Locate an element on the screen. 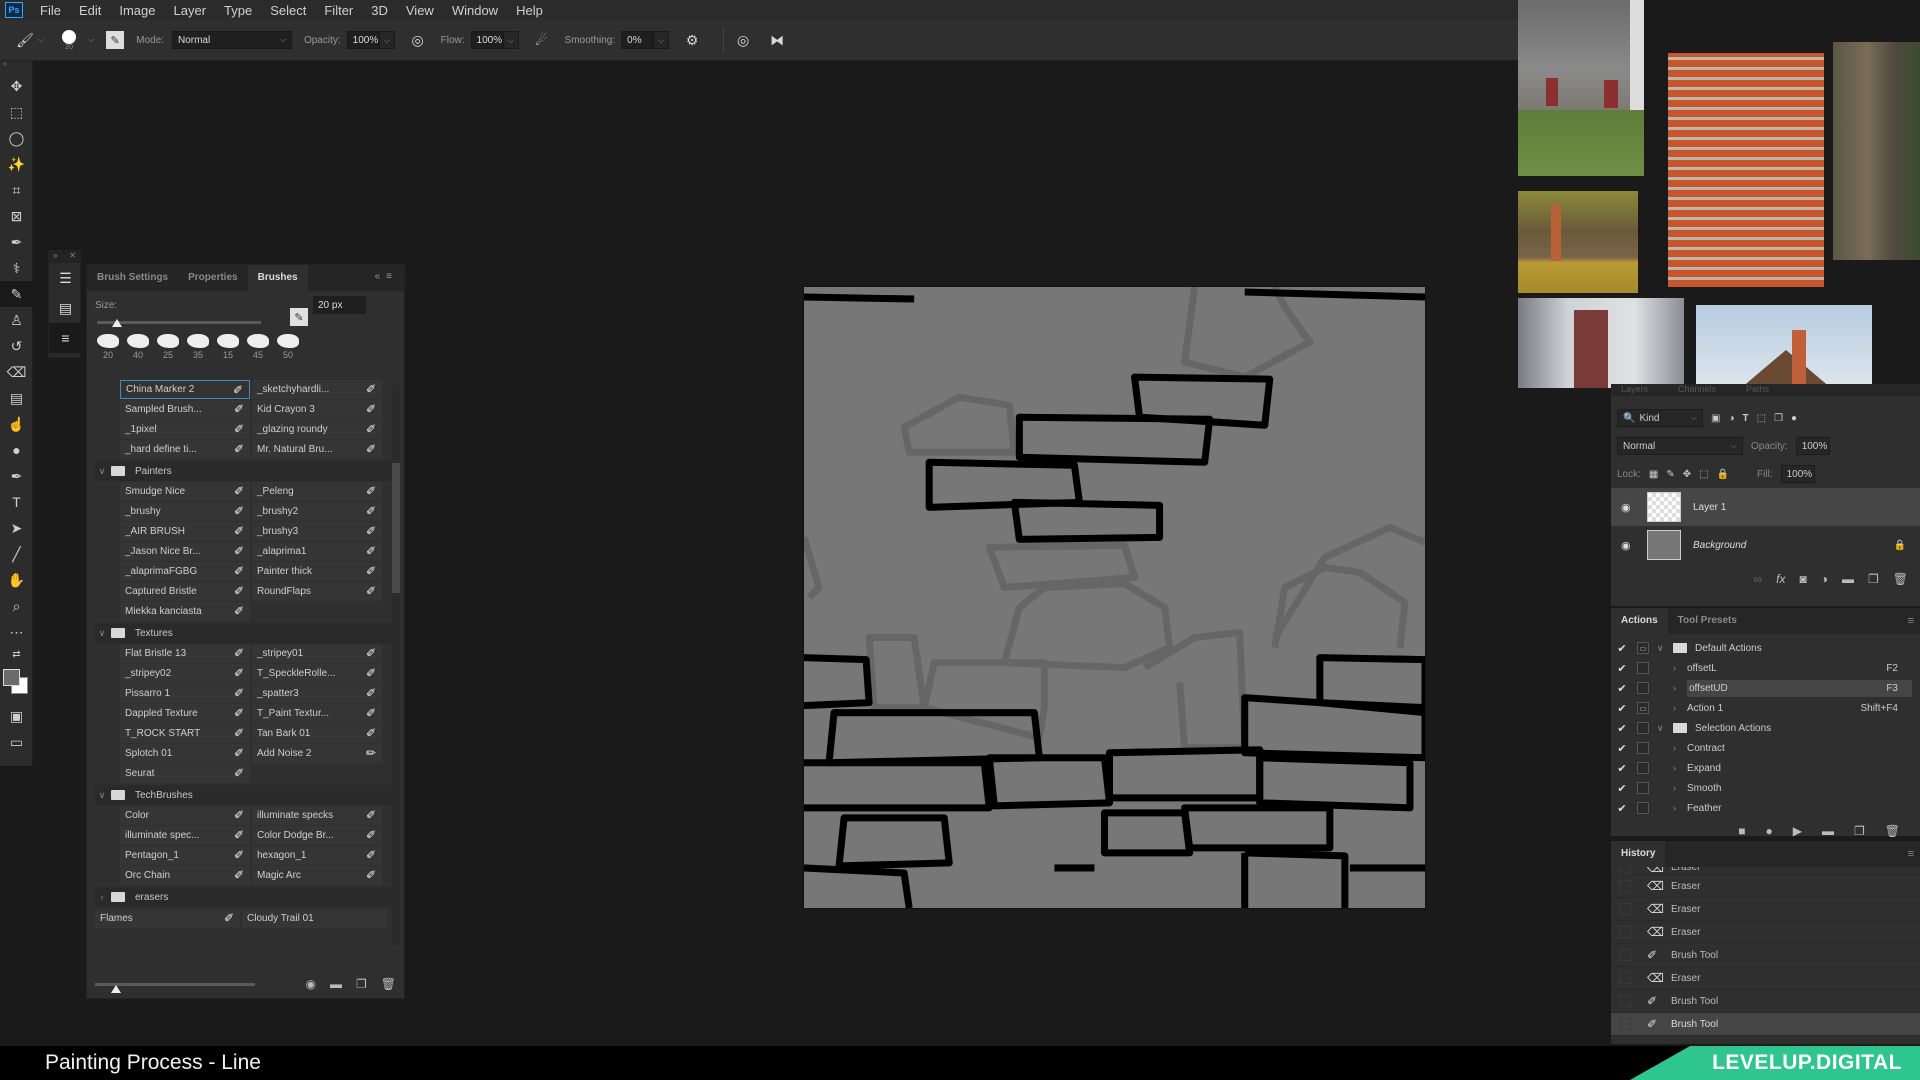 Image resolution: width=1920 pixels, height=1080 pixels. screen-mode-icon: ▭ is located at coordinates (16, 742).